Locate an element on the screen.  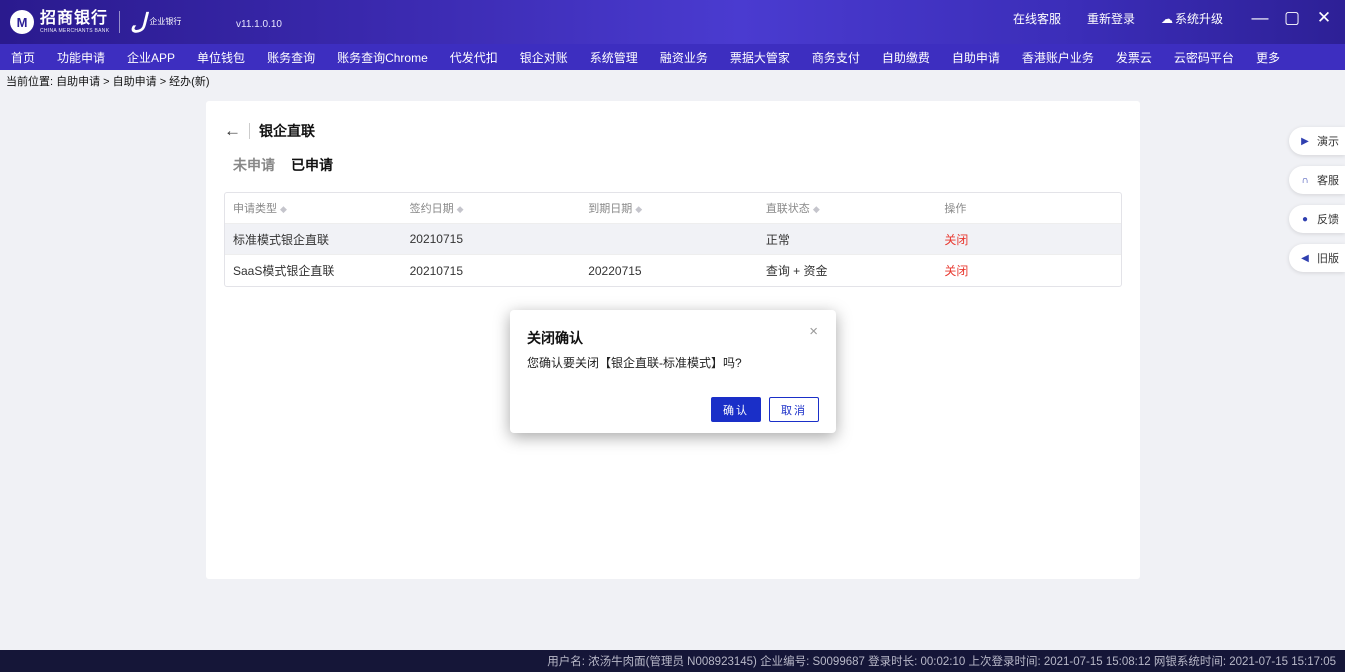
table-header-row: 申请类型 ◆ 签约日期 ◆ 到期日期 ◆ 直联状态 ◆ 操作 is located at coordinates (673, 208).